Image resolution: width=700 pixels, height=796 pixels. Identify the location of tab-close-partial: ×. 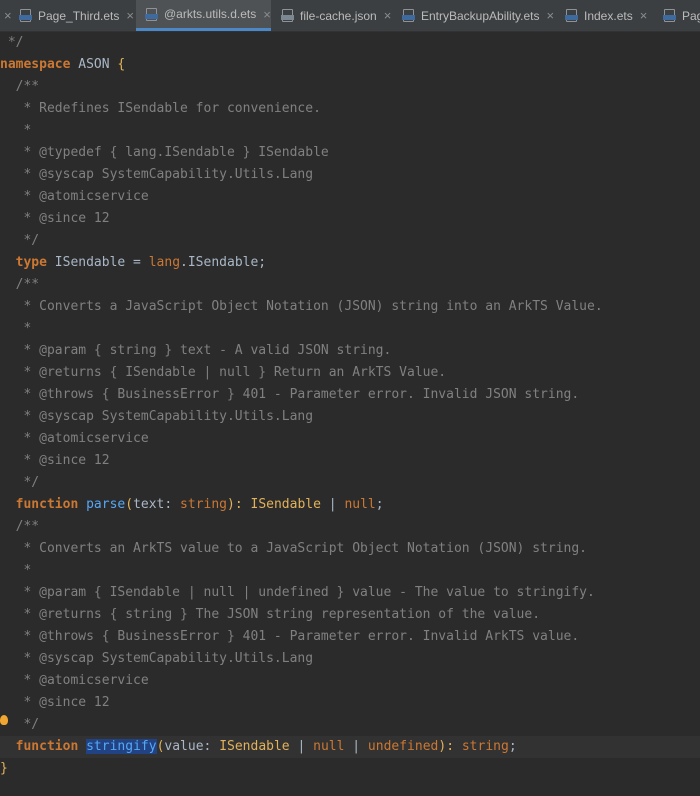
(8, 15).